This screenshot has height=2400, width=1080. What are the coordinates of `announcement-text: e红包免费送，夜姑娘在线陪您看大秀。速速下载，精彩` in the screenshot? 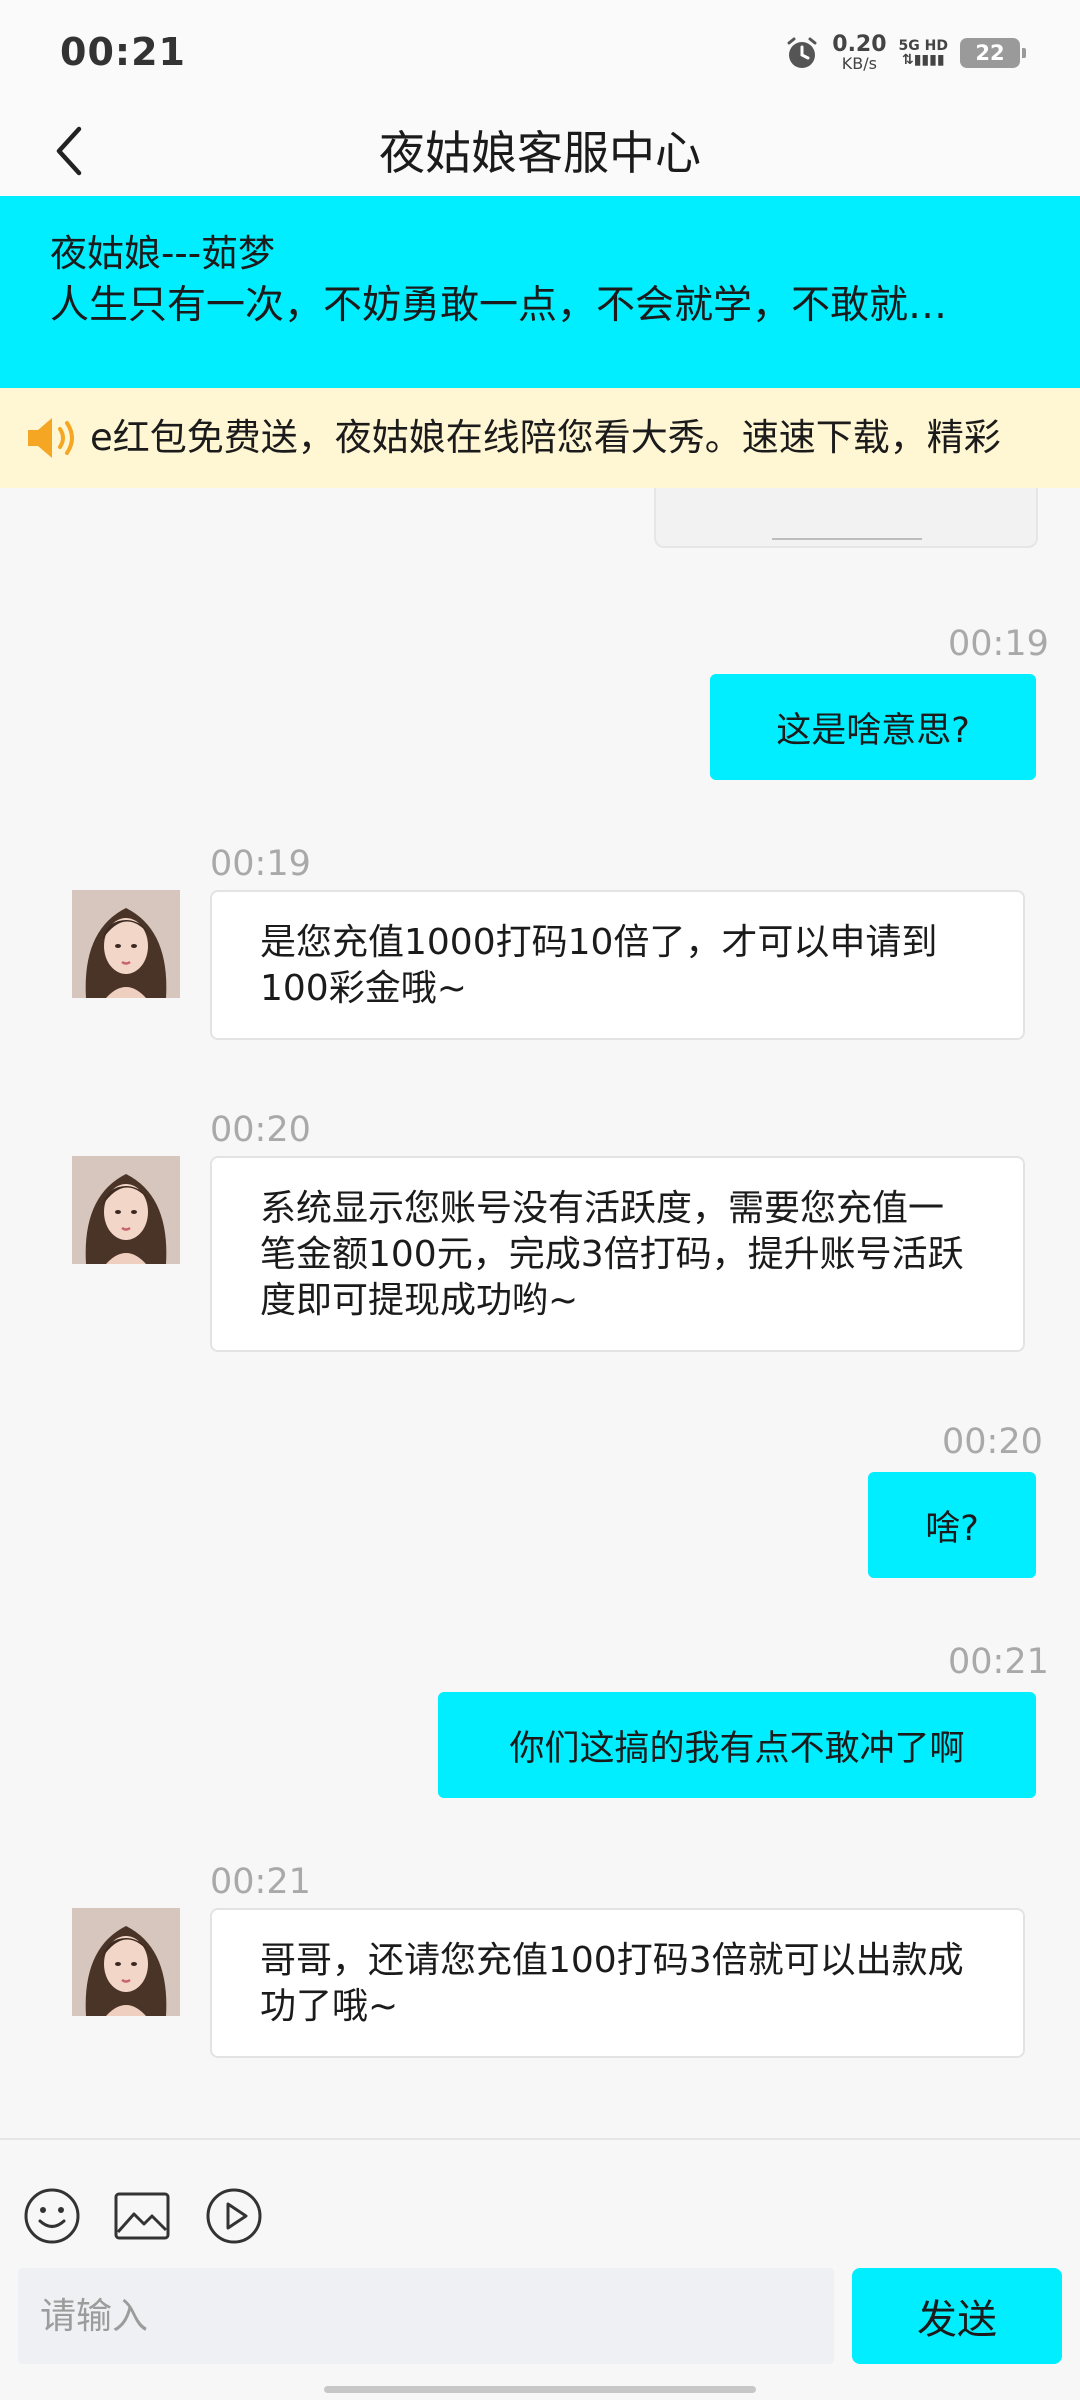 It's located at (545, 437).